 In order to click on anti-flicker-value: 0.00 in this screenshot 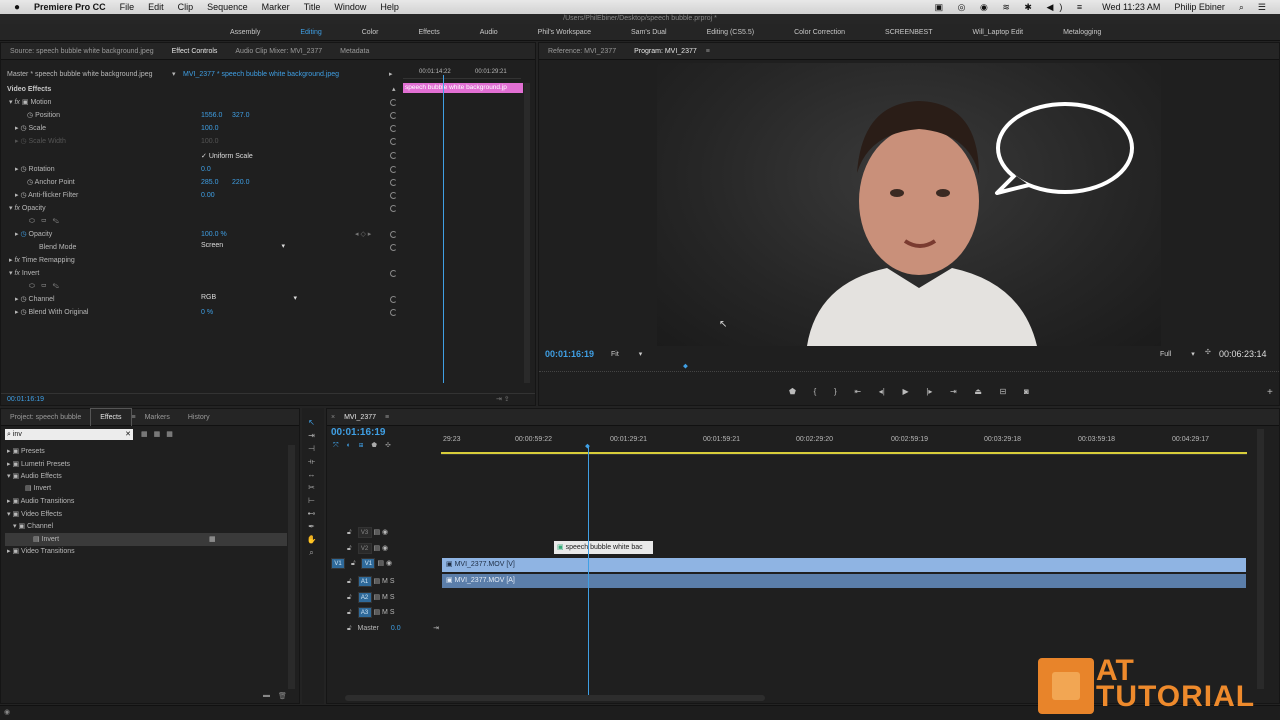, I will do `click(208, 195)`.